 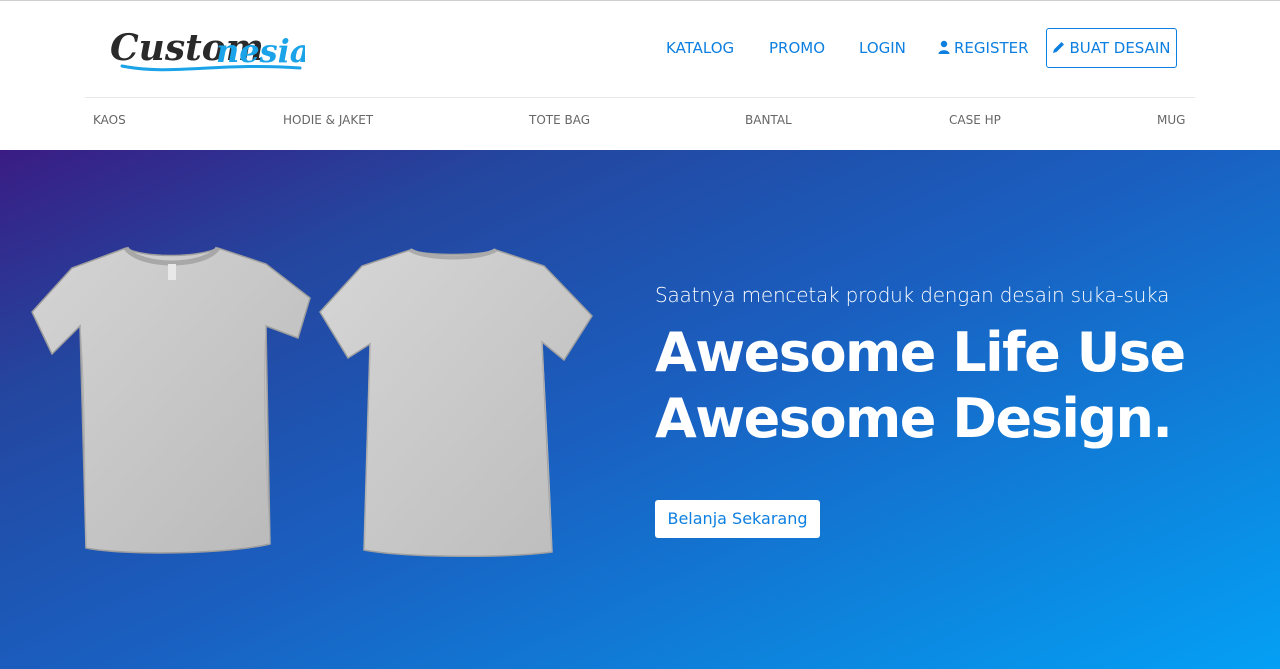 What do you see at coordinates (1058, 41) in the screenshot?
I see `pencil-icon` at bounding box center [1058, 41].